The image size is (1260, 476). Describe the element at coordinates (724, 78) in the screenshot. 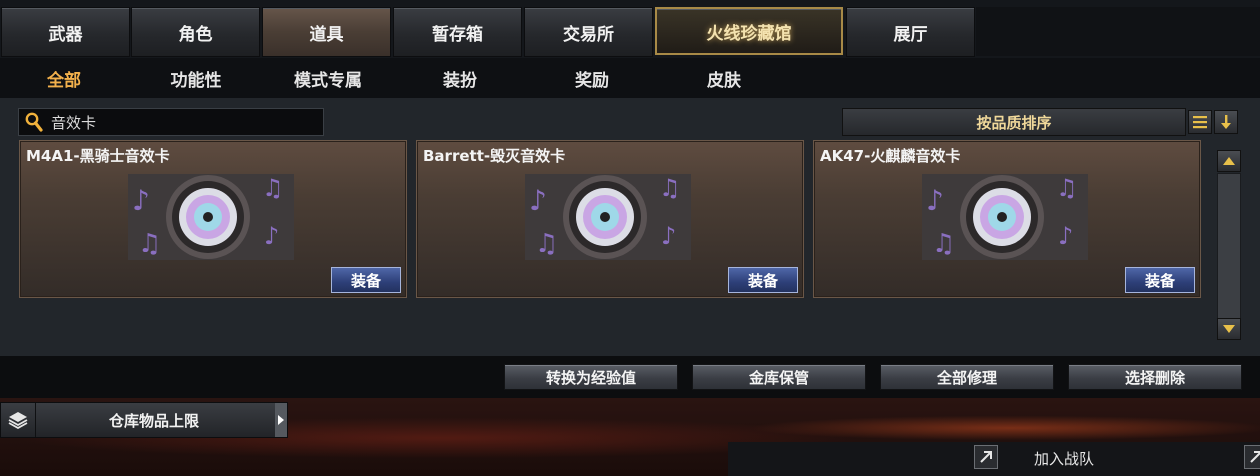

I see `subtab-skins: 皮肤` at that location.